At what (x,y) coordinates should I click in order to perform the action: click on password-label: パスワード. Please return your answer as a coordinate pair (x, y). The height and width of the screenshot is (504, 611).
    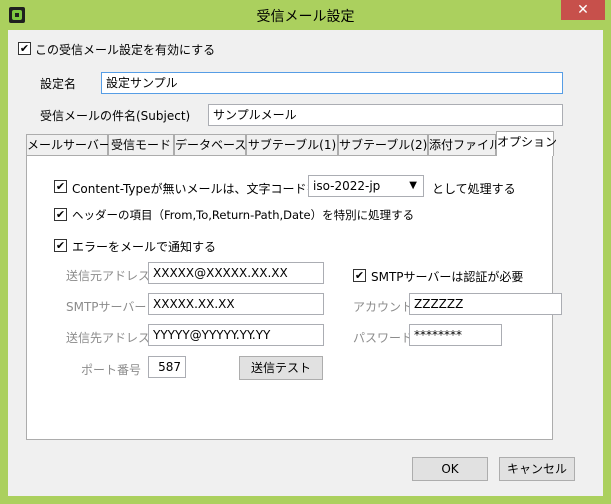
    Looking at the image, I should click on (383, 338).